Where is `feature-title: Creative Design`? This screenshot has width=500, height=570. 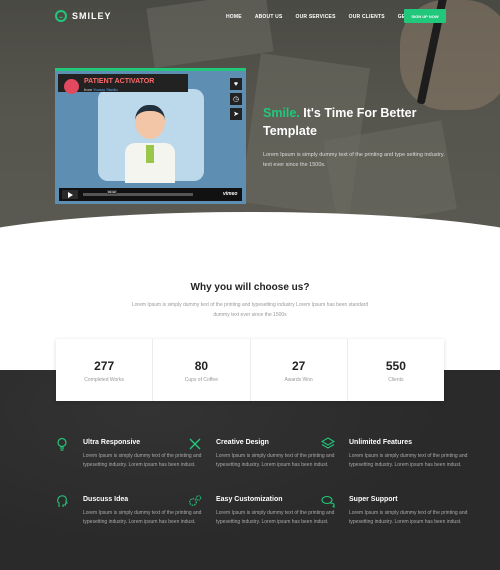 feature-title: Creative Design is located at coordinates (242, 442).